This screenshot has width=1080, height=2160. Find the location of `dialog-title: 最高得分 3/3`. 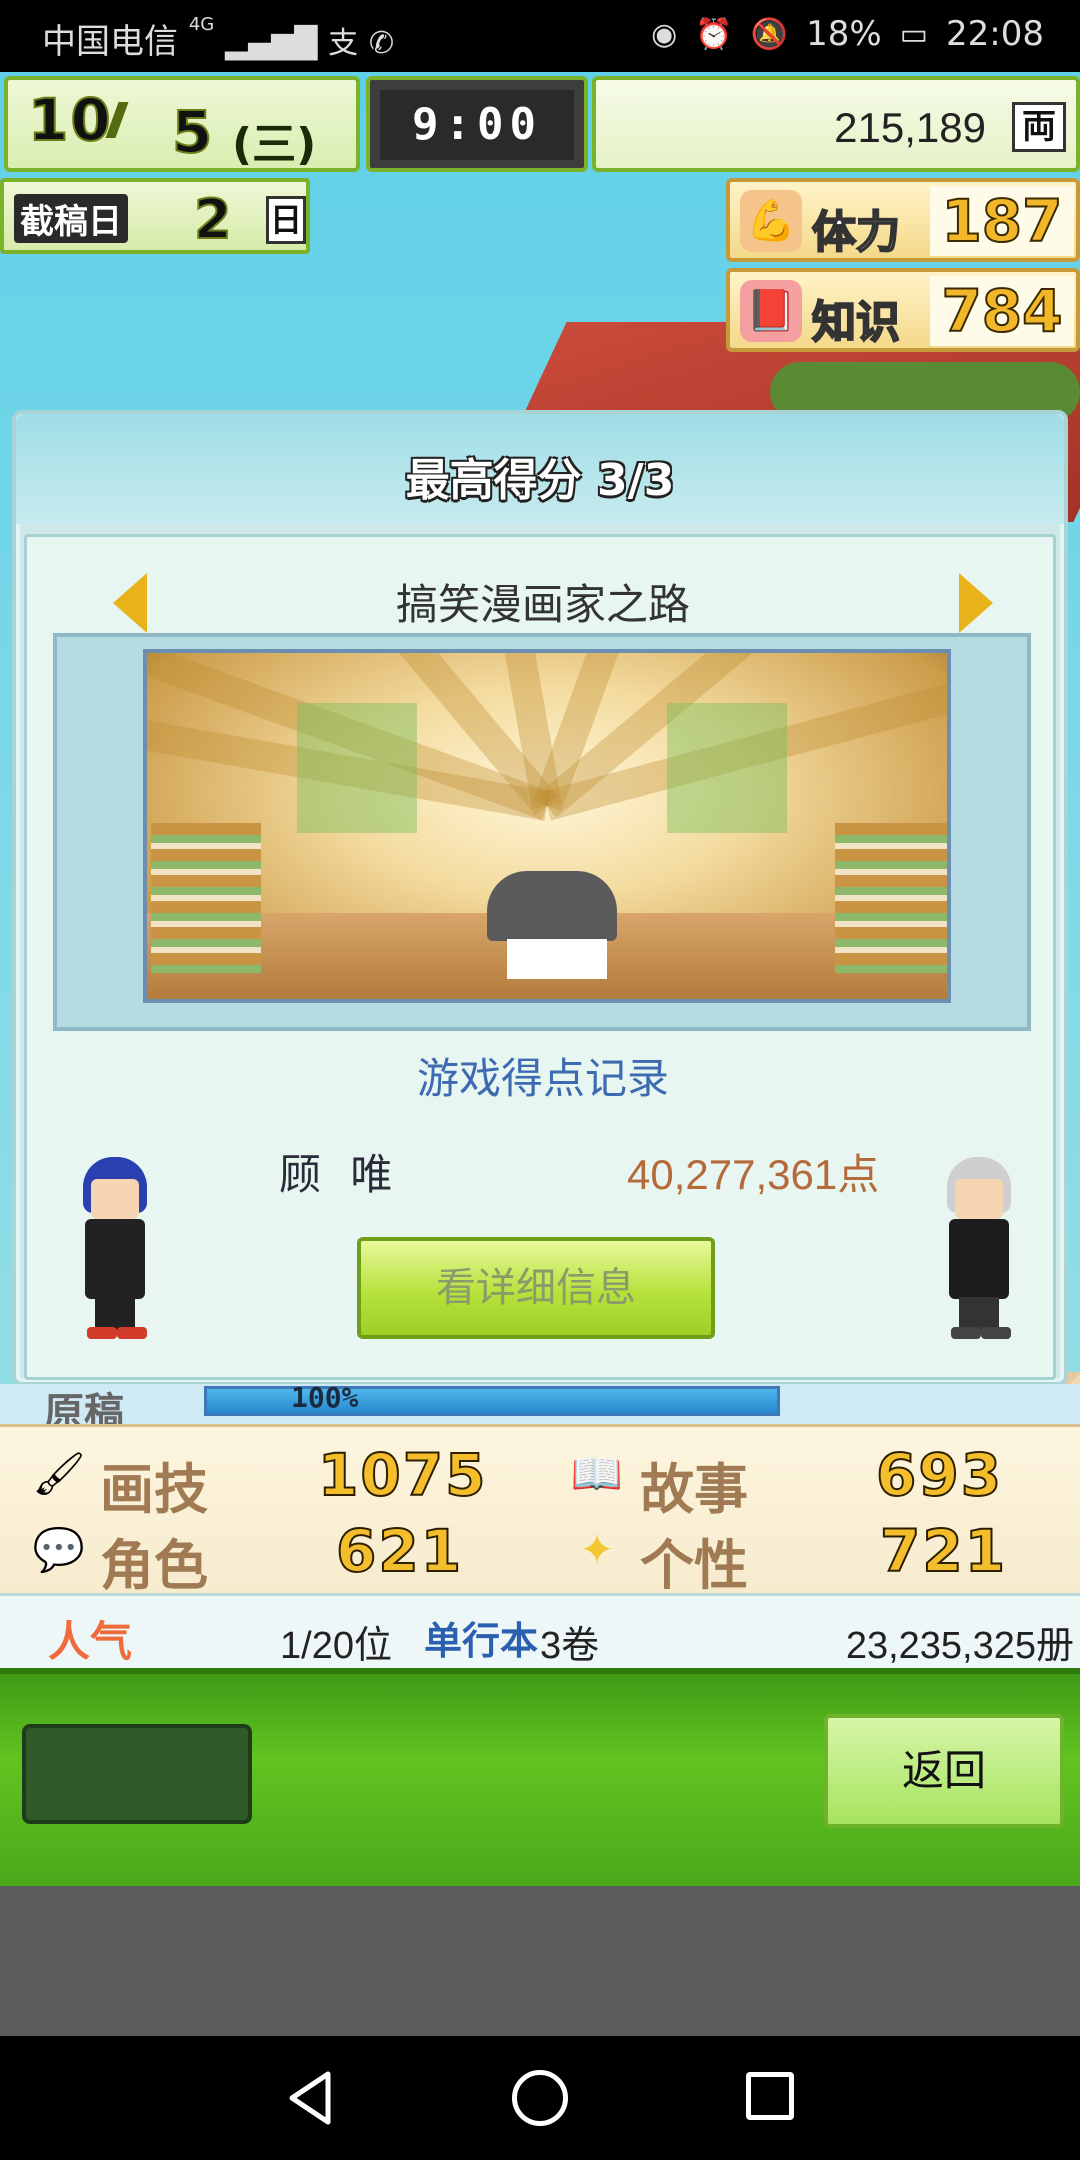

dialog-title: 最高得分 3/3 is located at coordinates (540, 480).